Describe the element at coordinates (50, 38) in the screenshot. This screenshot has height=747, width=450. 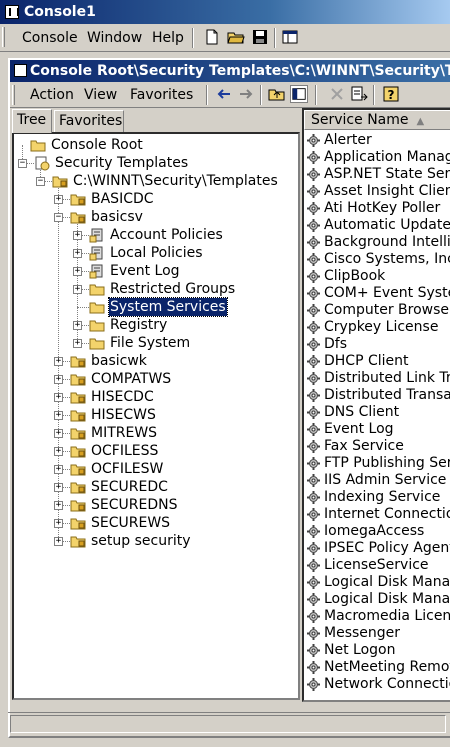
I see `menu-console: Console` at that location.